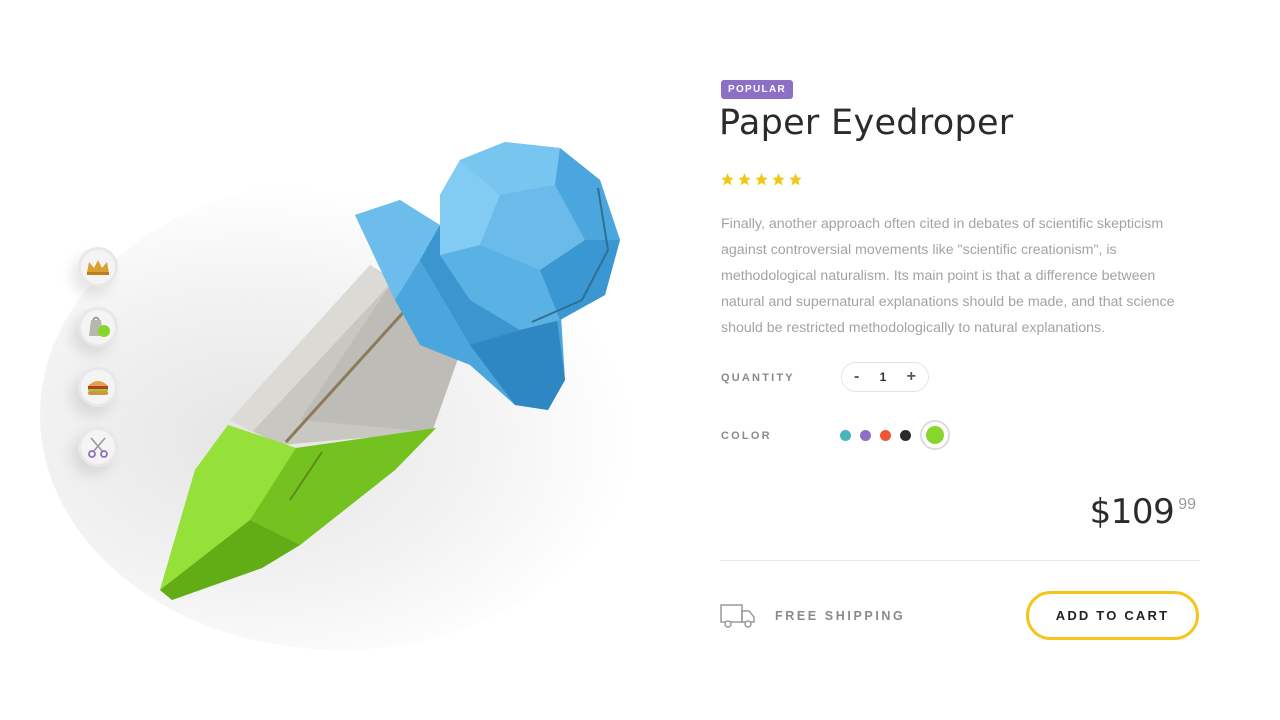  I want to click on thumbnail-paper-bag, so click(98, 327).